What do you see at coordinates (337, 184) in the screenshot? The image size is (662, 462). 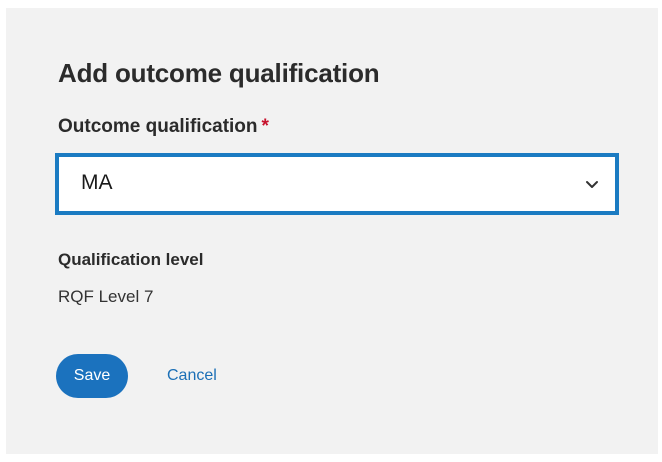 I see `outcome-qualification-select: MA` at bounding box center [337, 184].